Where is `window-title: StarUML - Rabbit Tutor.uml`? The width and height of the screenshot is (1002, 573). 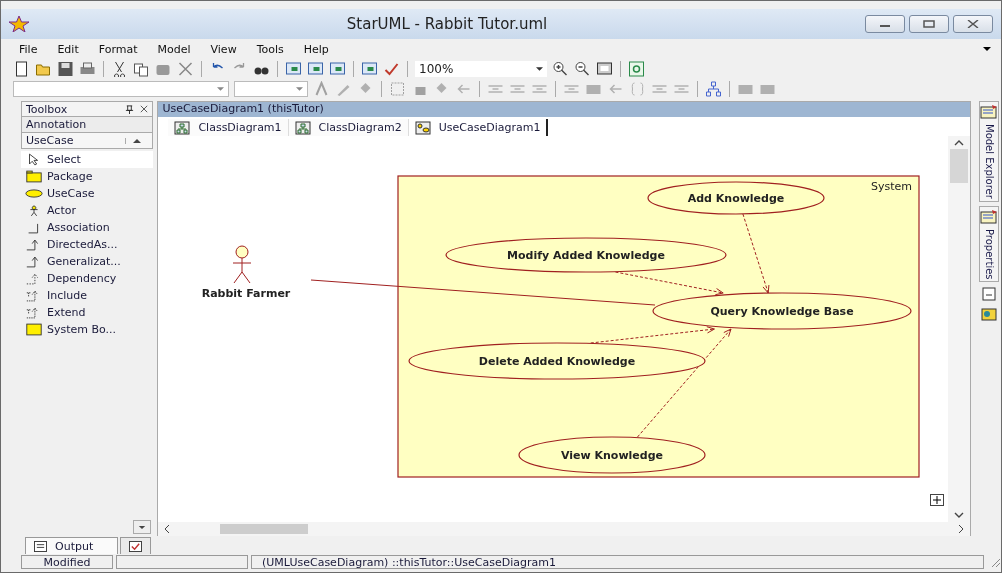 window-title: StarUML - Rabbit Tutor.uml is located at coordinates (447, 24).